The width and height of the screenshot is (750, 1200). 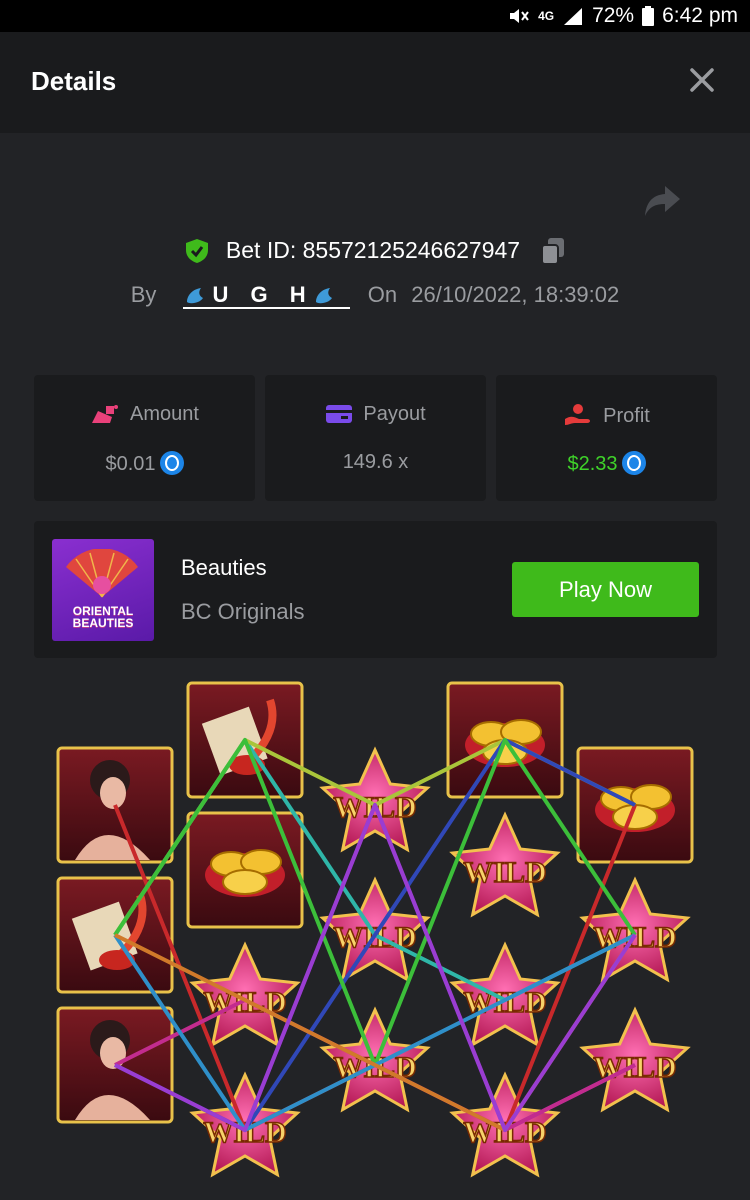 I want to click on play-now-button: Play Now, so click(x=605, y=589).